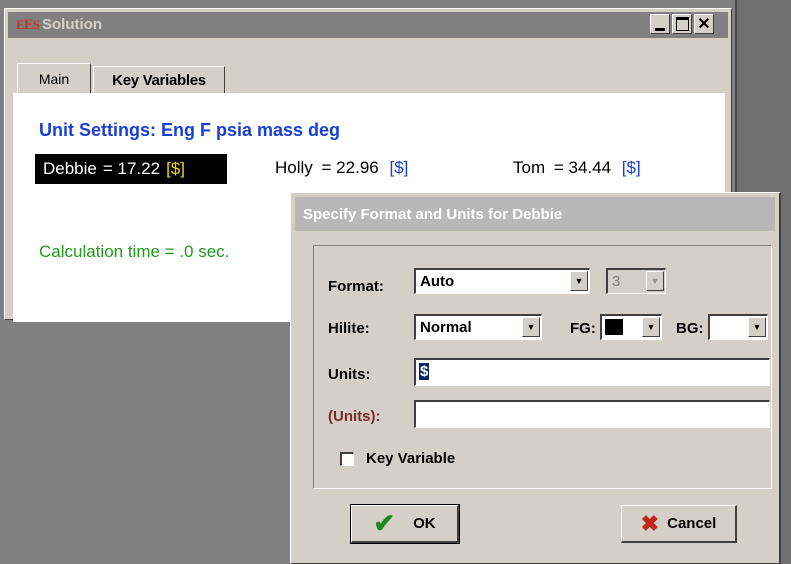  What do you see at coordinates (583, 328) in the screenshot?
I see `fg-label: FG:` at bounding box center [583, 328].